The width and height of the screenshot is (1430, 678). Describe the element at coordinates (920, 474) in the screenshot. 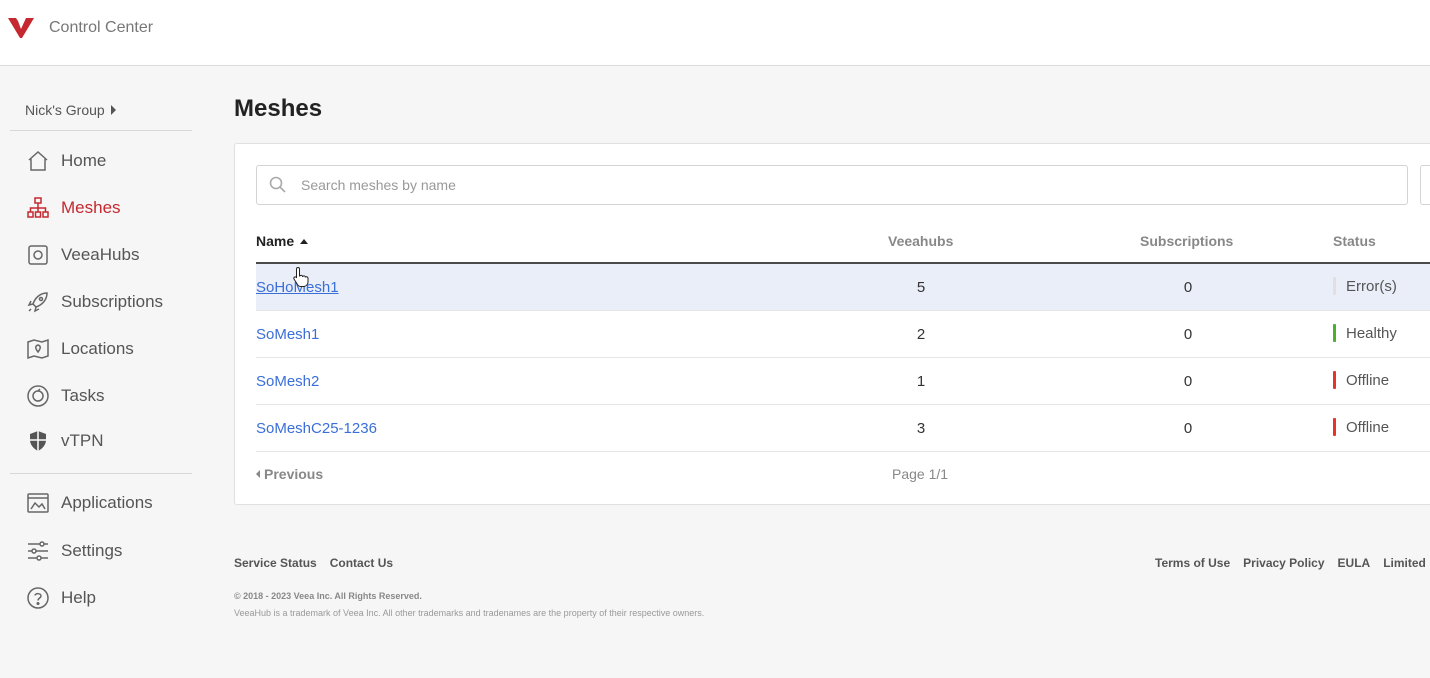

I see `page-indicator: Page 1/1` at that location.